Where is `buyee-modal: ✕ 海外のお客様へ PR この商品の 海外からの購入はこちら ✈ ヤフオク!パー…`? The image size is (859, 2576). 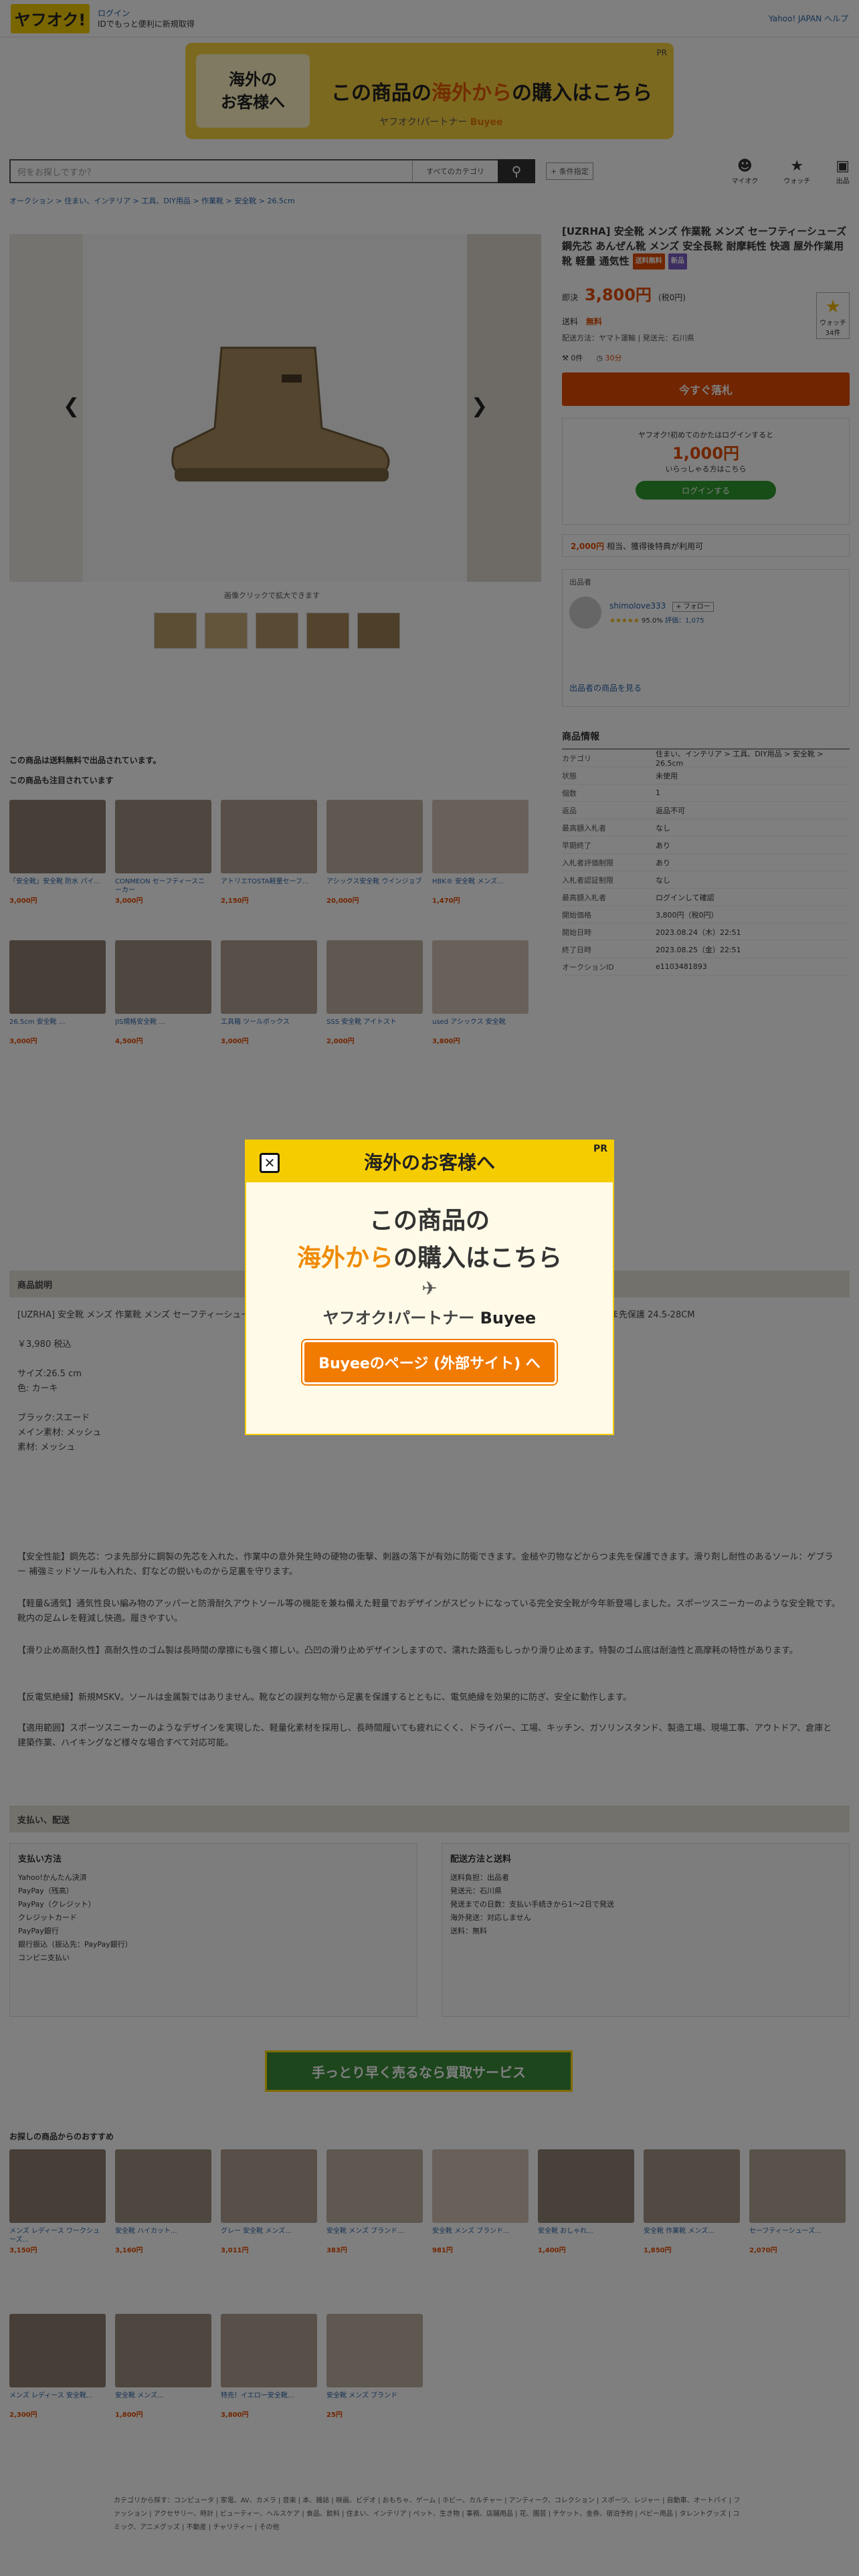
buyee-modal: ✕ 海外のお客様へ PR この商品の 海外からの購入はこちら ✈ ヤフオク!パー… is located at coordinates (429, 1288).